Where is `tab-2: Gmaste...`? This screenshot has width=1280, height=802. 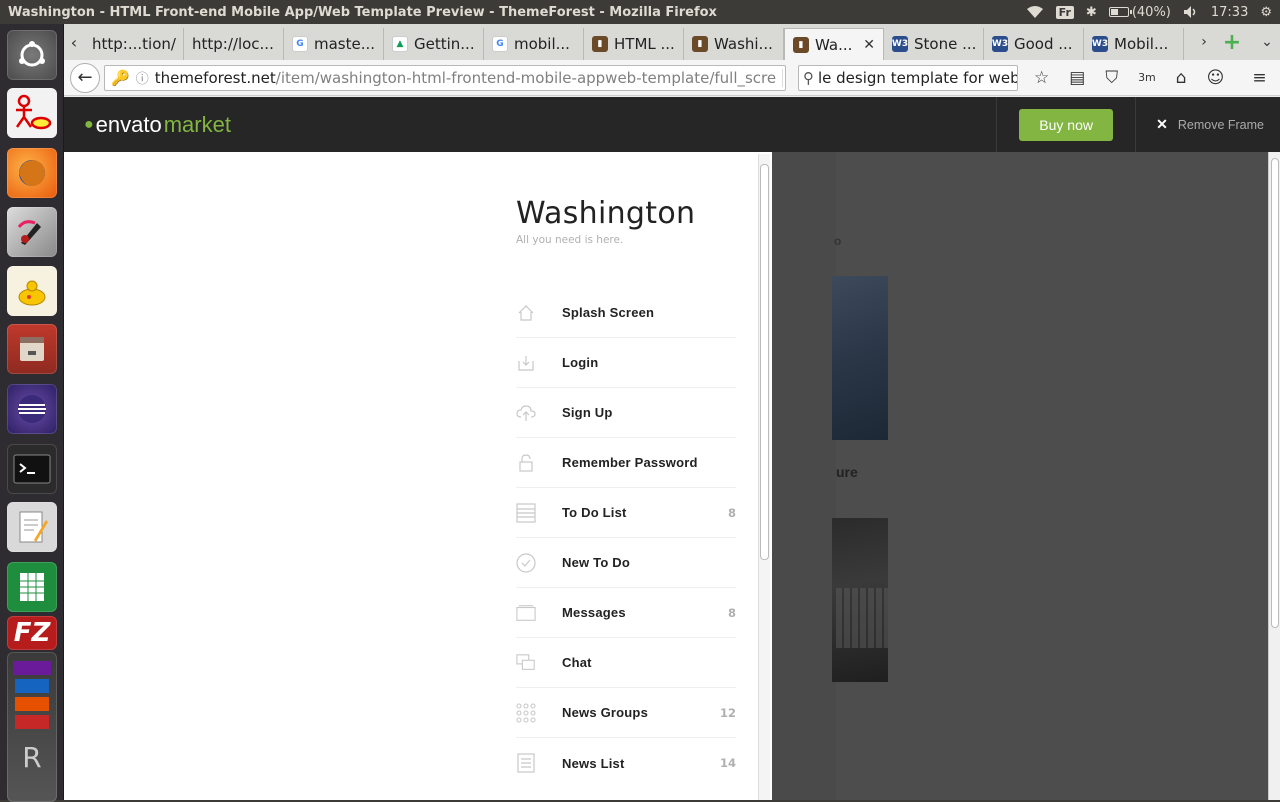 tab-2: Gmaste... is located at coordinates (334, 44).